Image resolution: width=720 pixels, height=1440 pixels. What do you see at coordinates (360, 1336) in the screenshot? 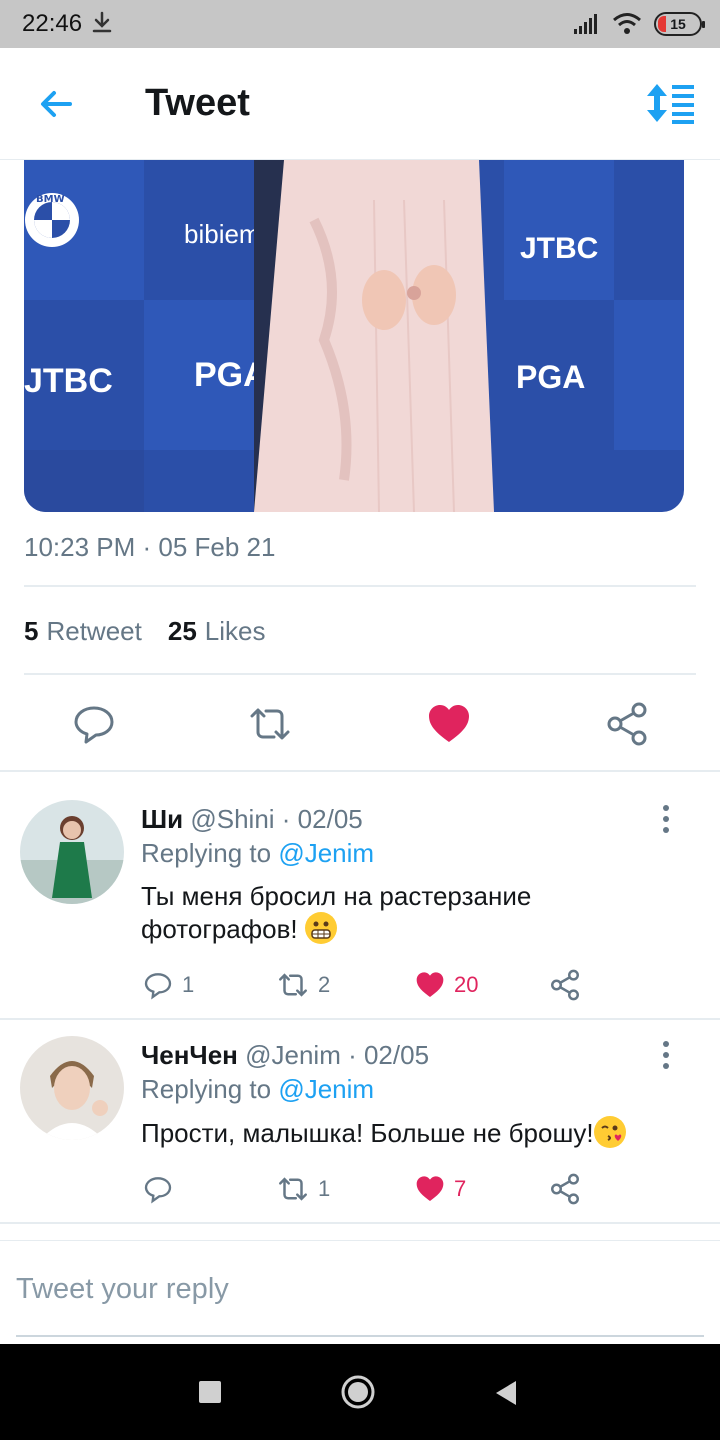
I see `reply-input-underline` at bounding box center [360, 1336].